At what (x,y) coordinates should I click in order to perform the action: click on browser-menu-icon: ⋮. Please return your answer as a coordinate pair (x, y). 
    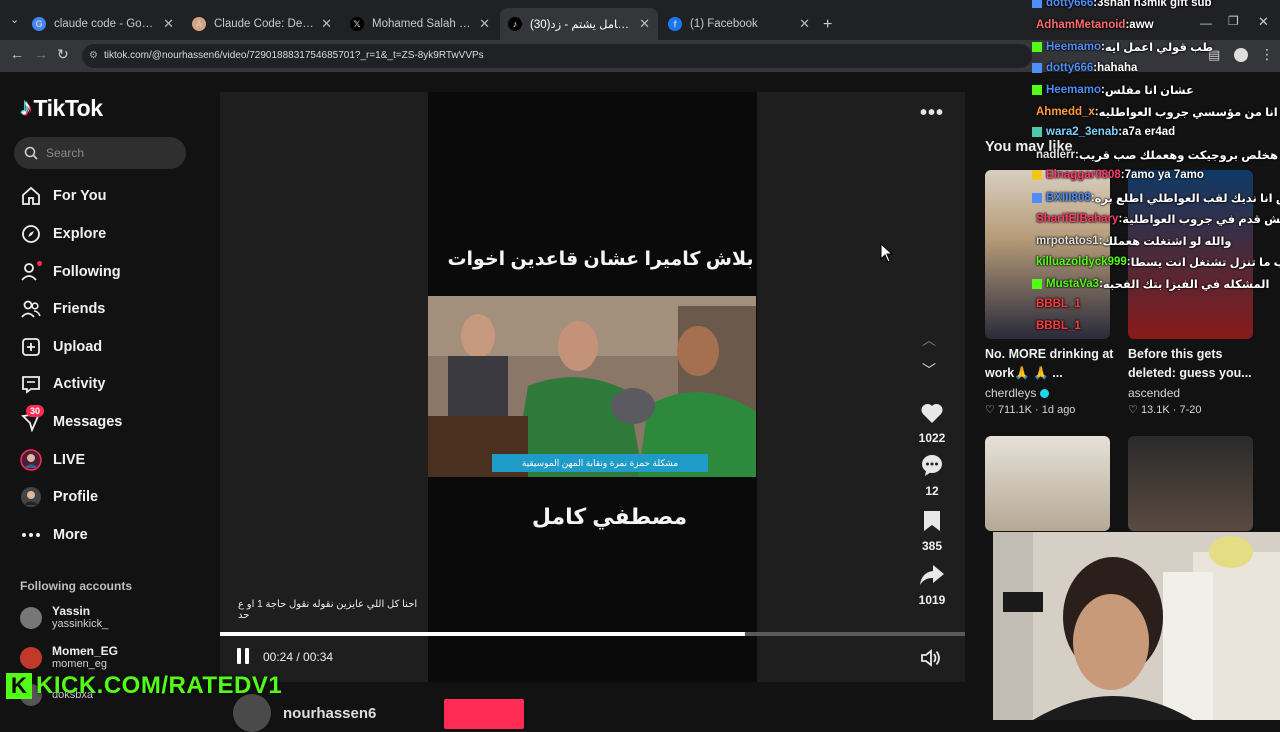
    Looking at the image, I should click on (1267, 54).